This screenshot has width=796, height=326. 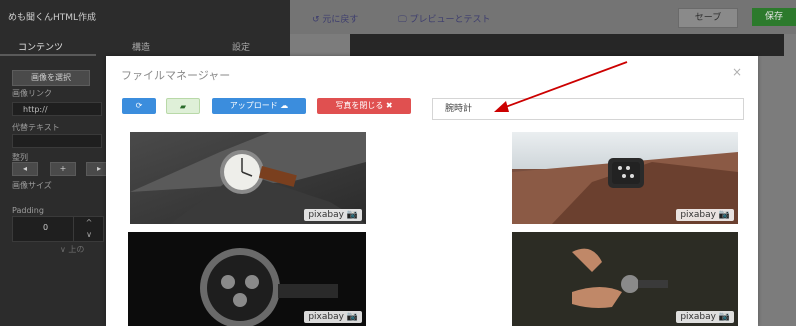 I want to click on image-size-label: 画像サイズ, so click(x=32, y=185).